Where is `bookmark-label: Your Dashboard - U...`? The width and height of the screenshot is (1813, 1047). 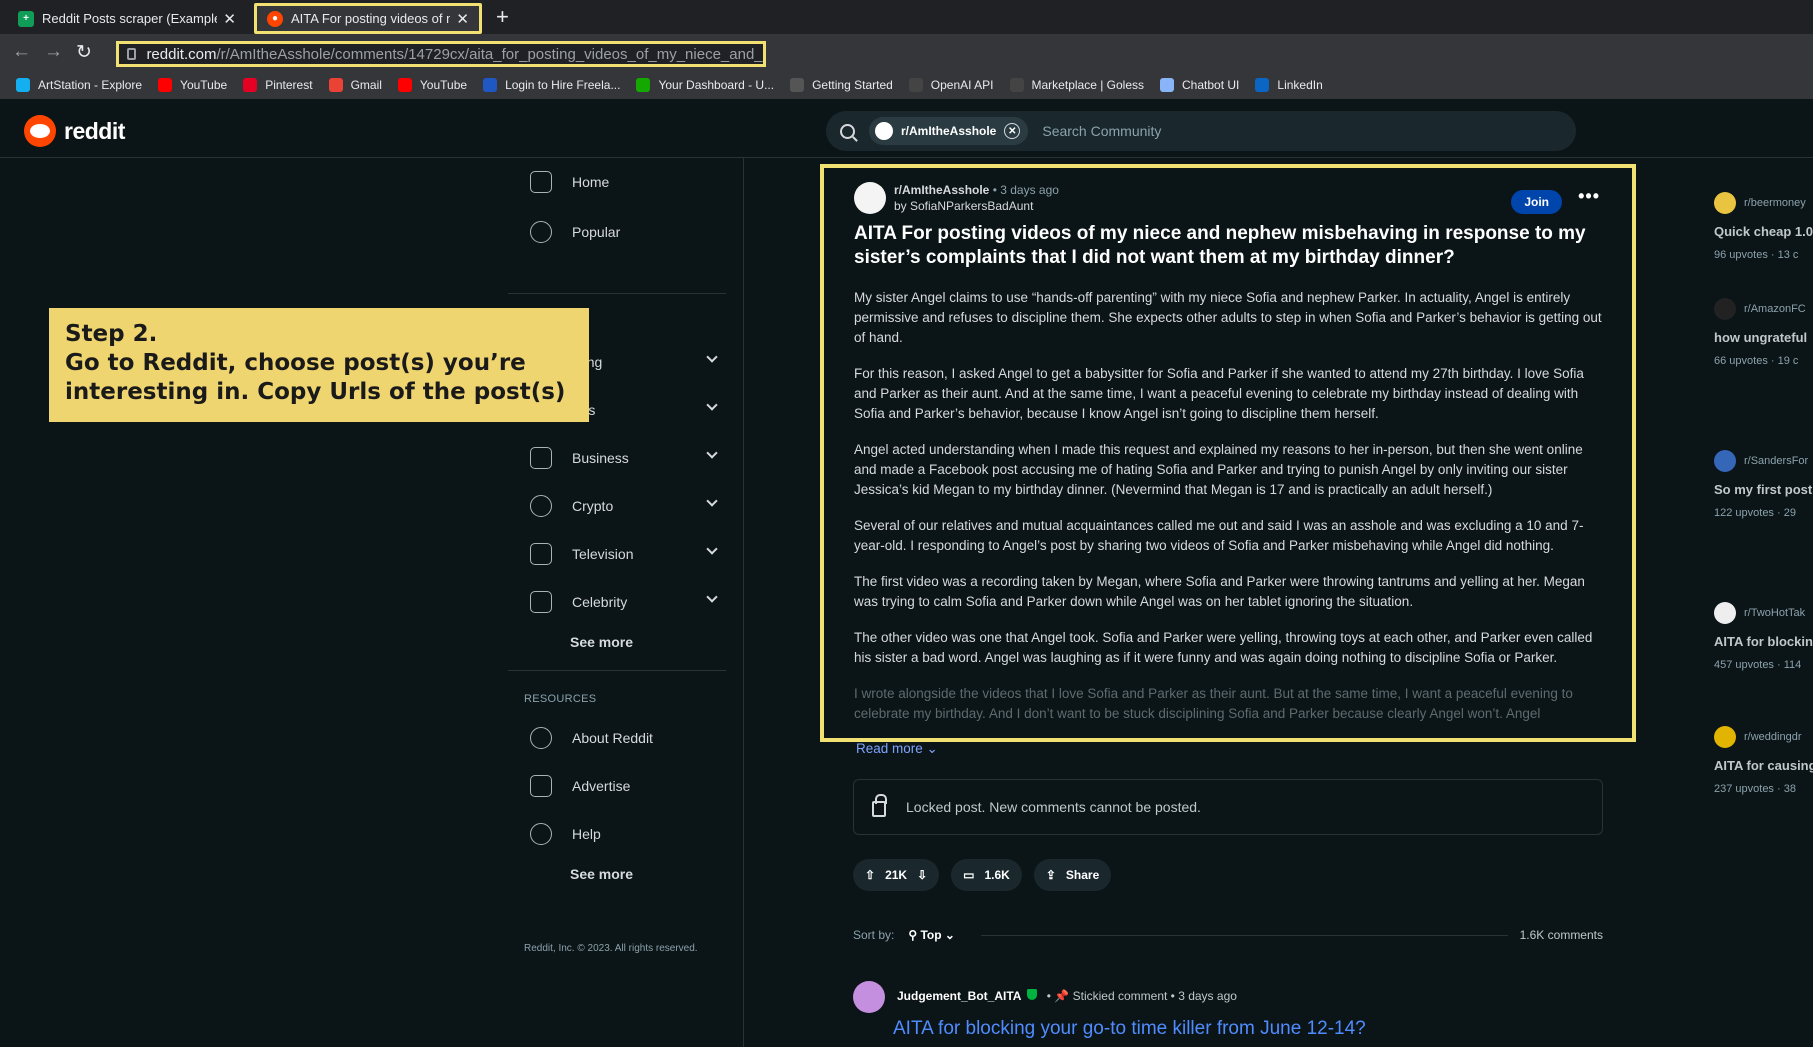
bookmark-label: Your Dashboard - U... is located at coordinates (716, 84).